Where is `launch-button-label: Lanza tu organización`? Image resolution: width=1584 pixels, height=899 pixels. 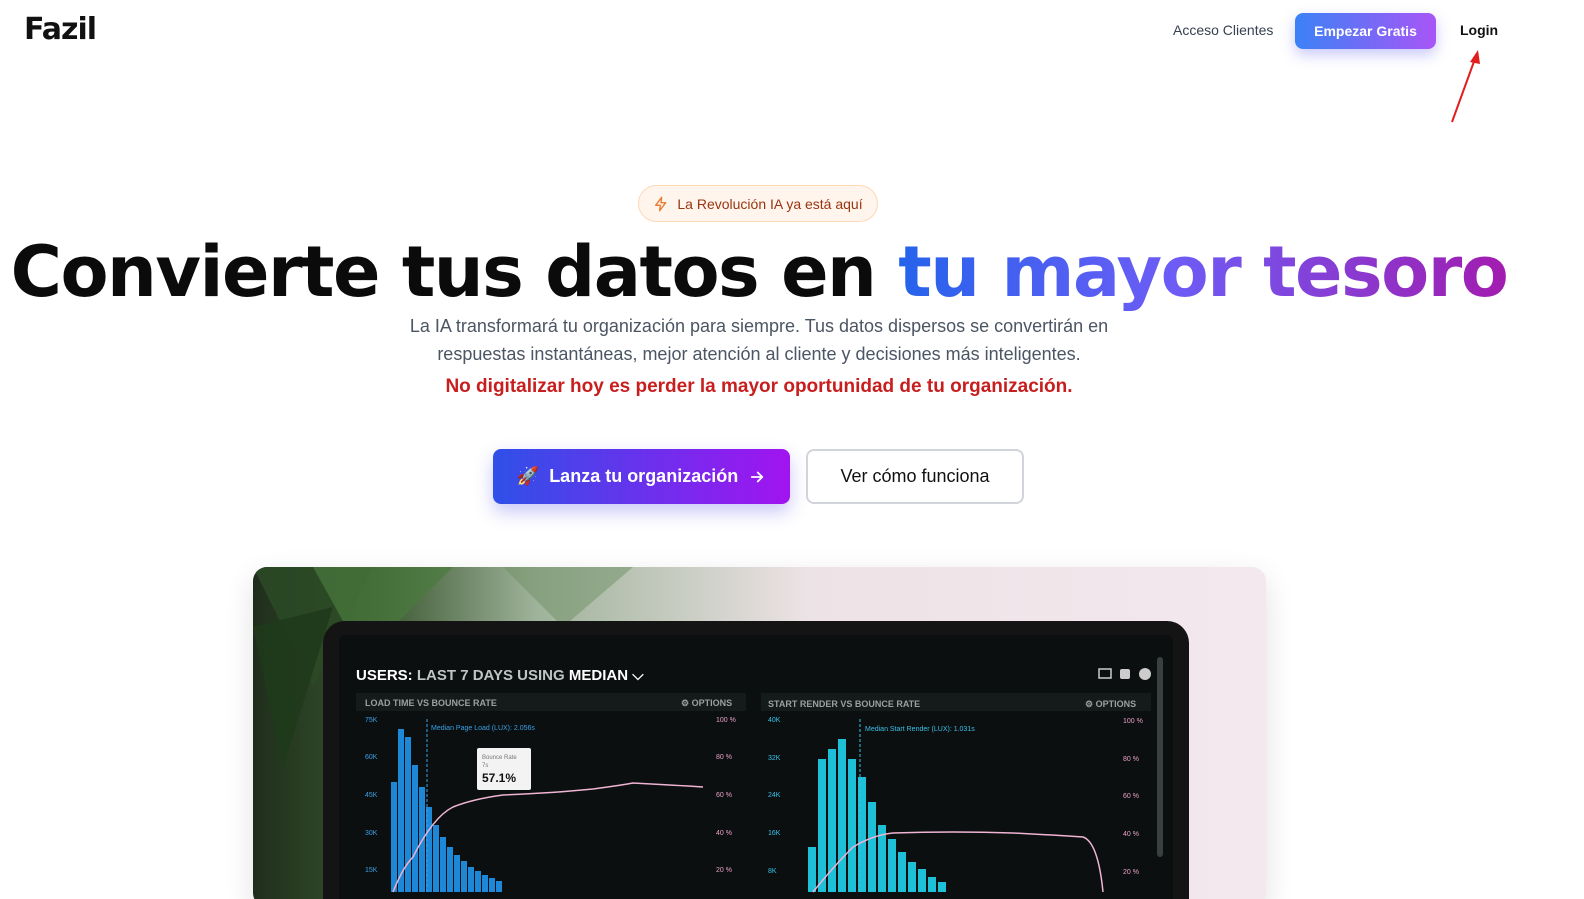
launch-button-label: Lanza tu organización is located at coordinates (644, 476).